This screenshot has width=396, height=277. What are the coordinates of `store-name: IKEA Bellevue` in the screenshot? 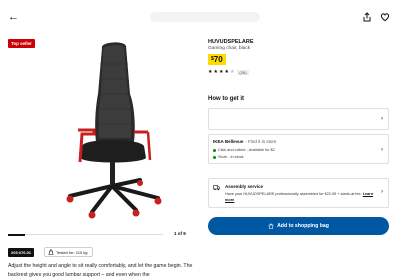 It's located at (228, 141).